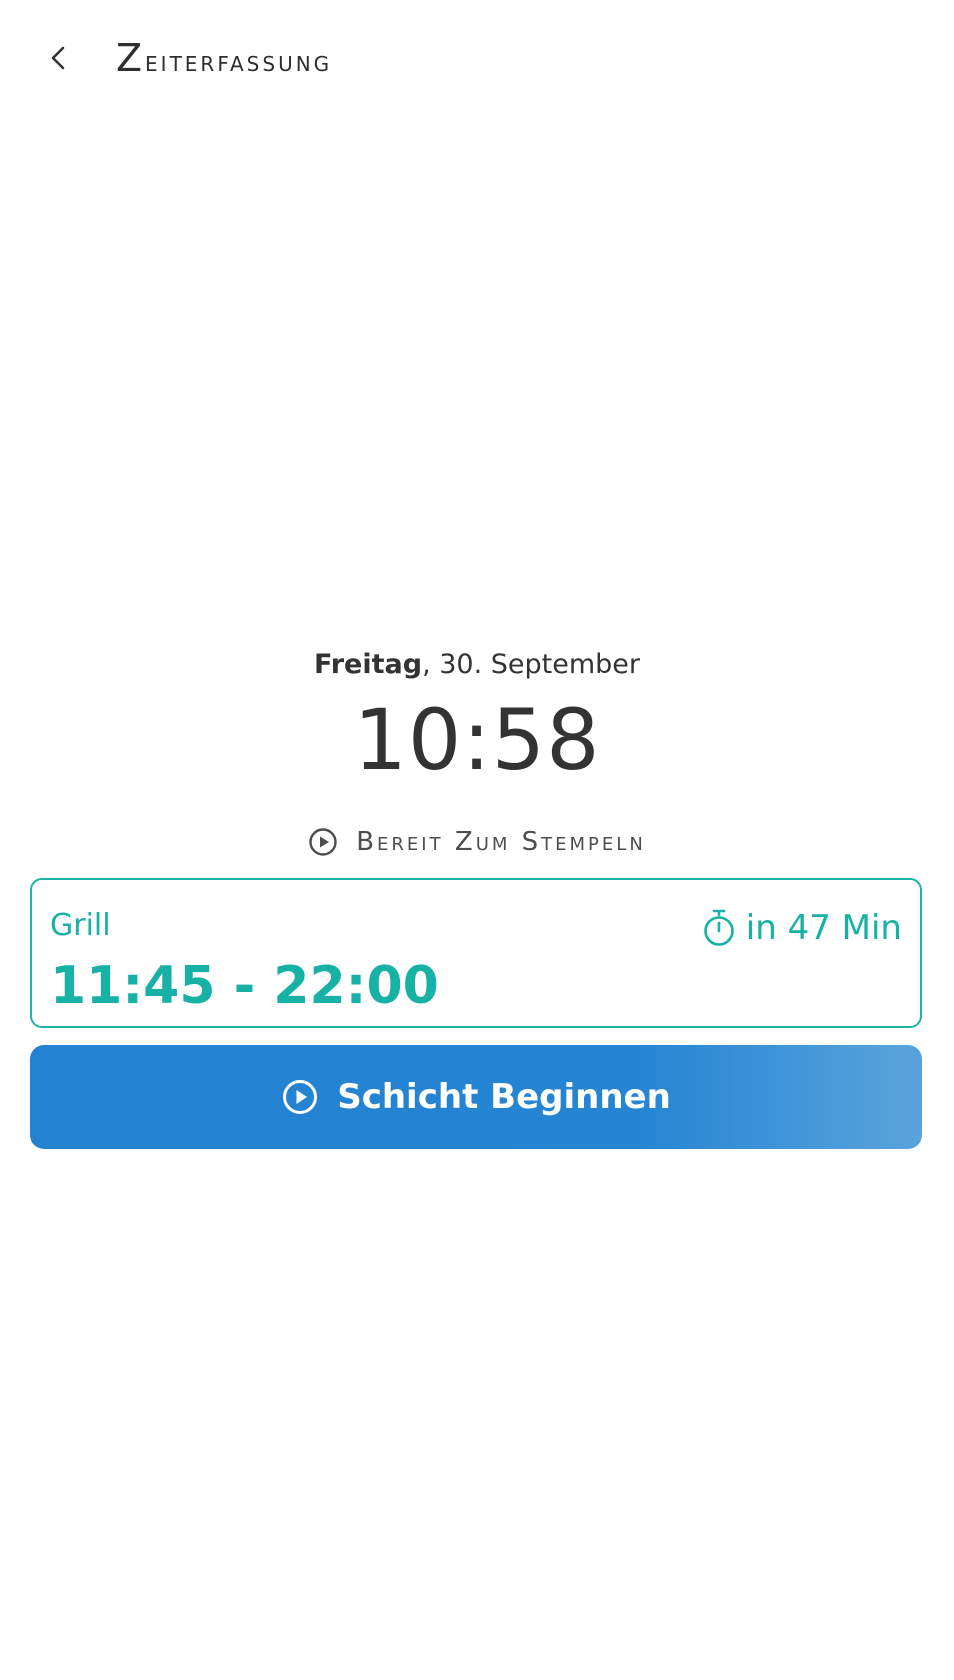 Image resolution: width=954 pixels, height=1680 pixels. I want to click on status-text: Bereit Zum Stempeln, so click(501, 842).